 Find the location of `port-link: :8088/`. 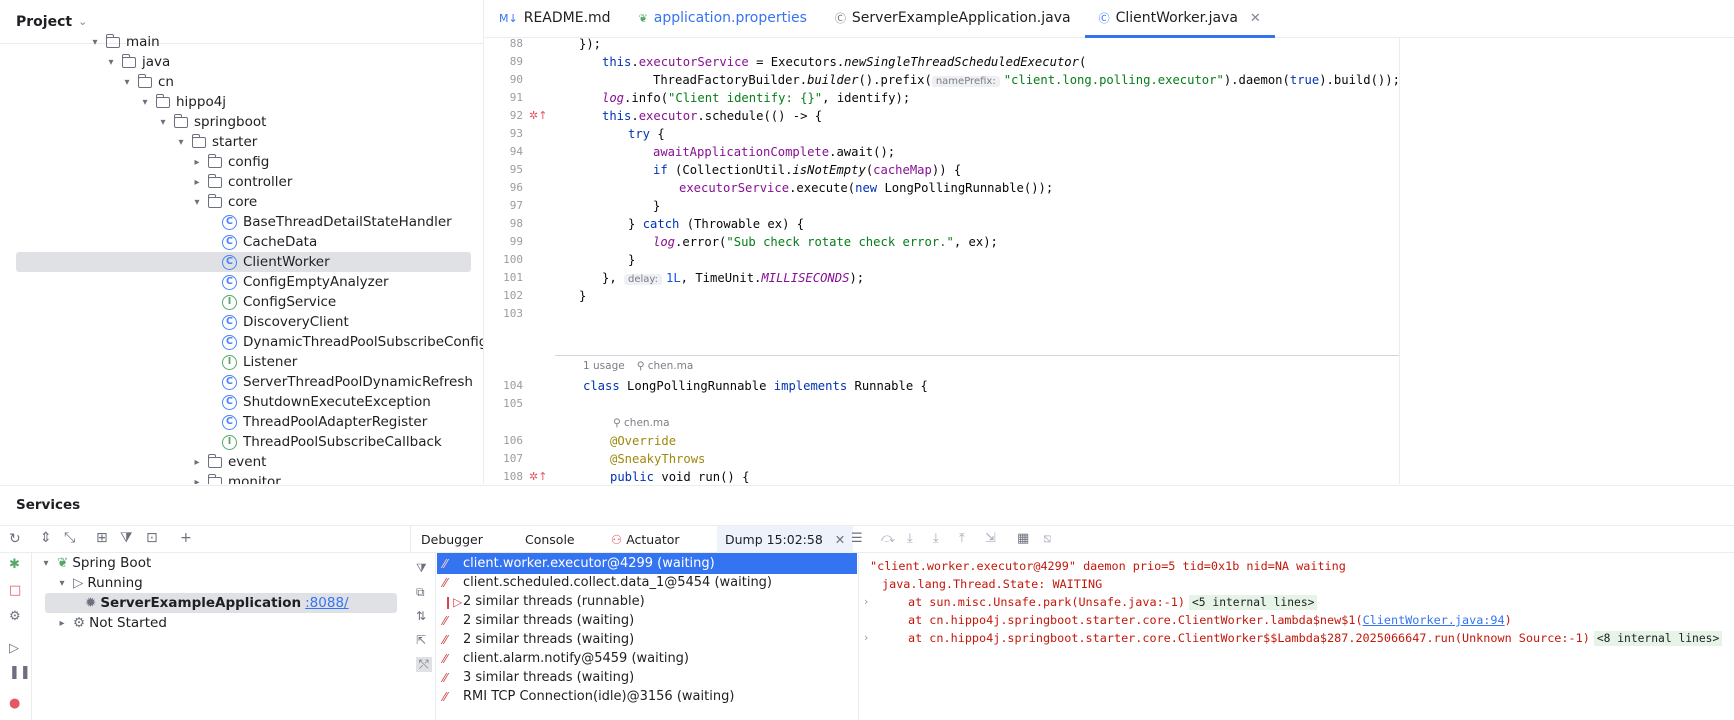

port-link: :8088/ is located at coordinates (326, 603).